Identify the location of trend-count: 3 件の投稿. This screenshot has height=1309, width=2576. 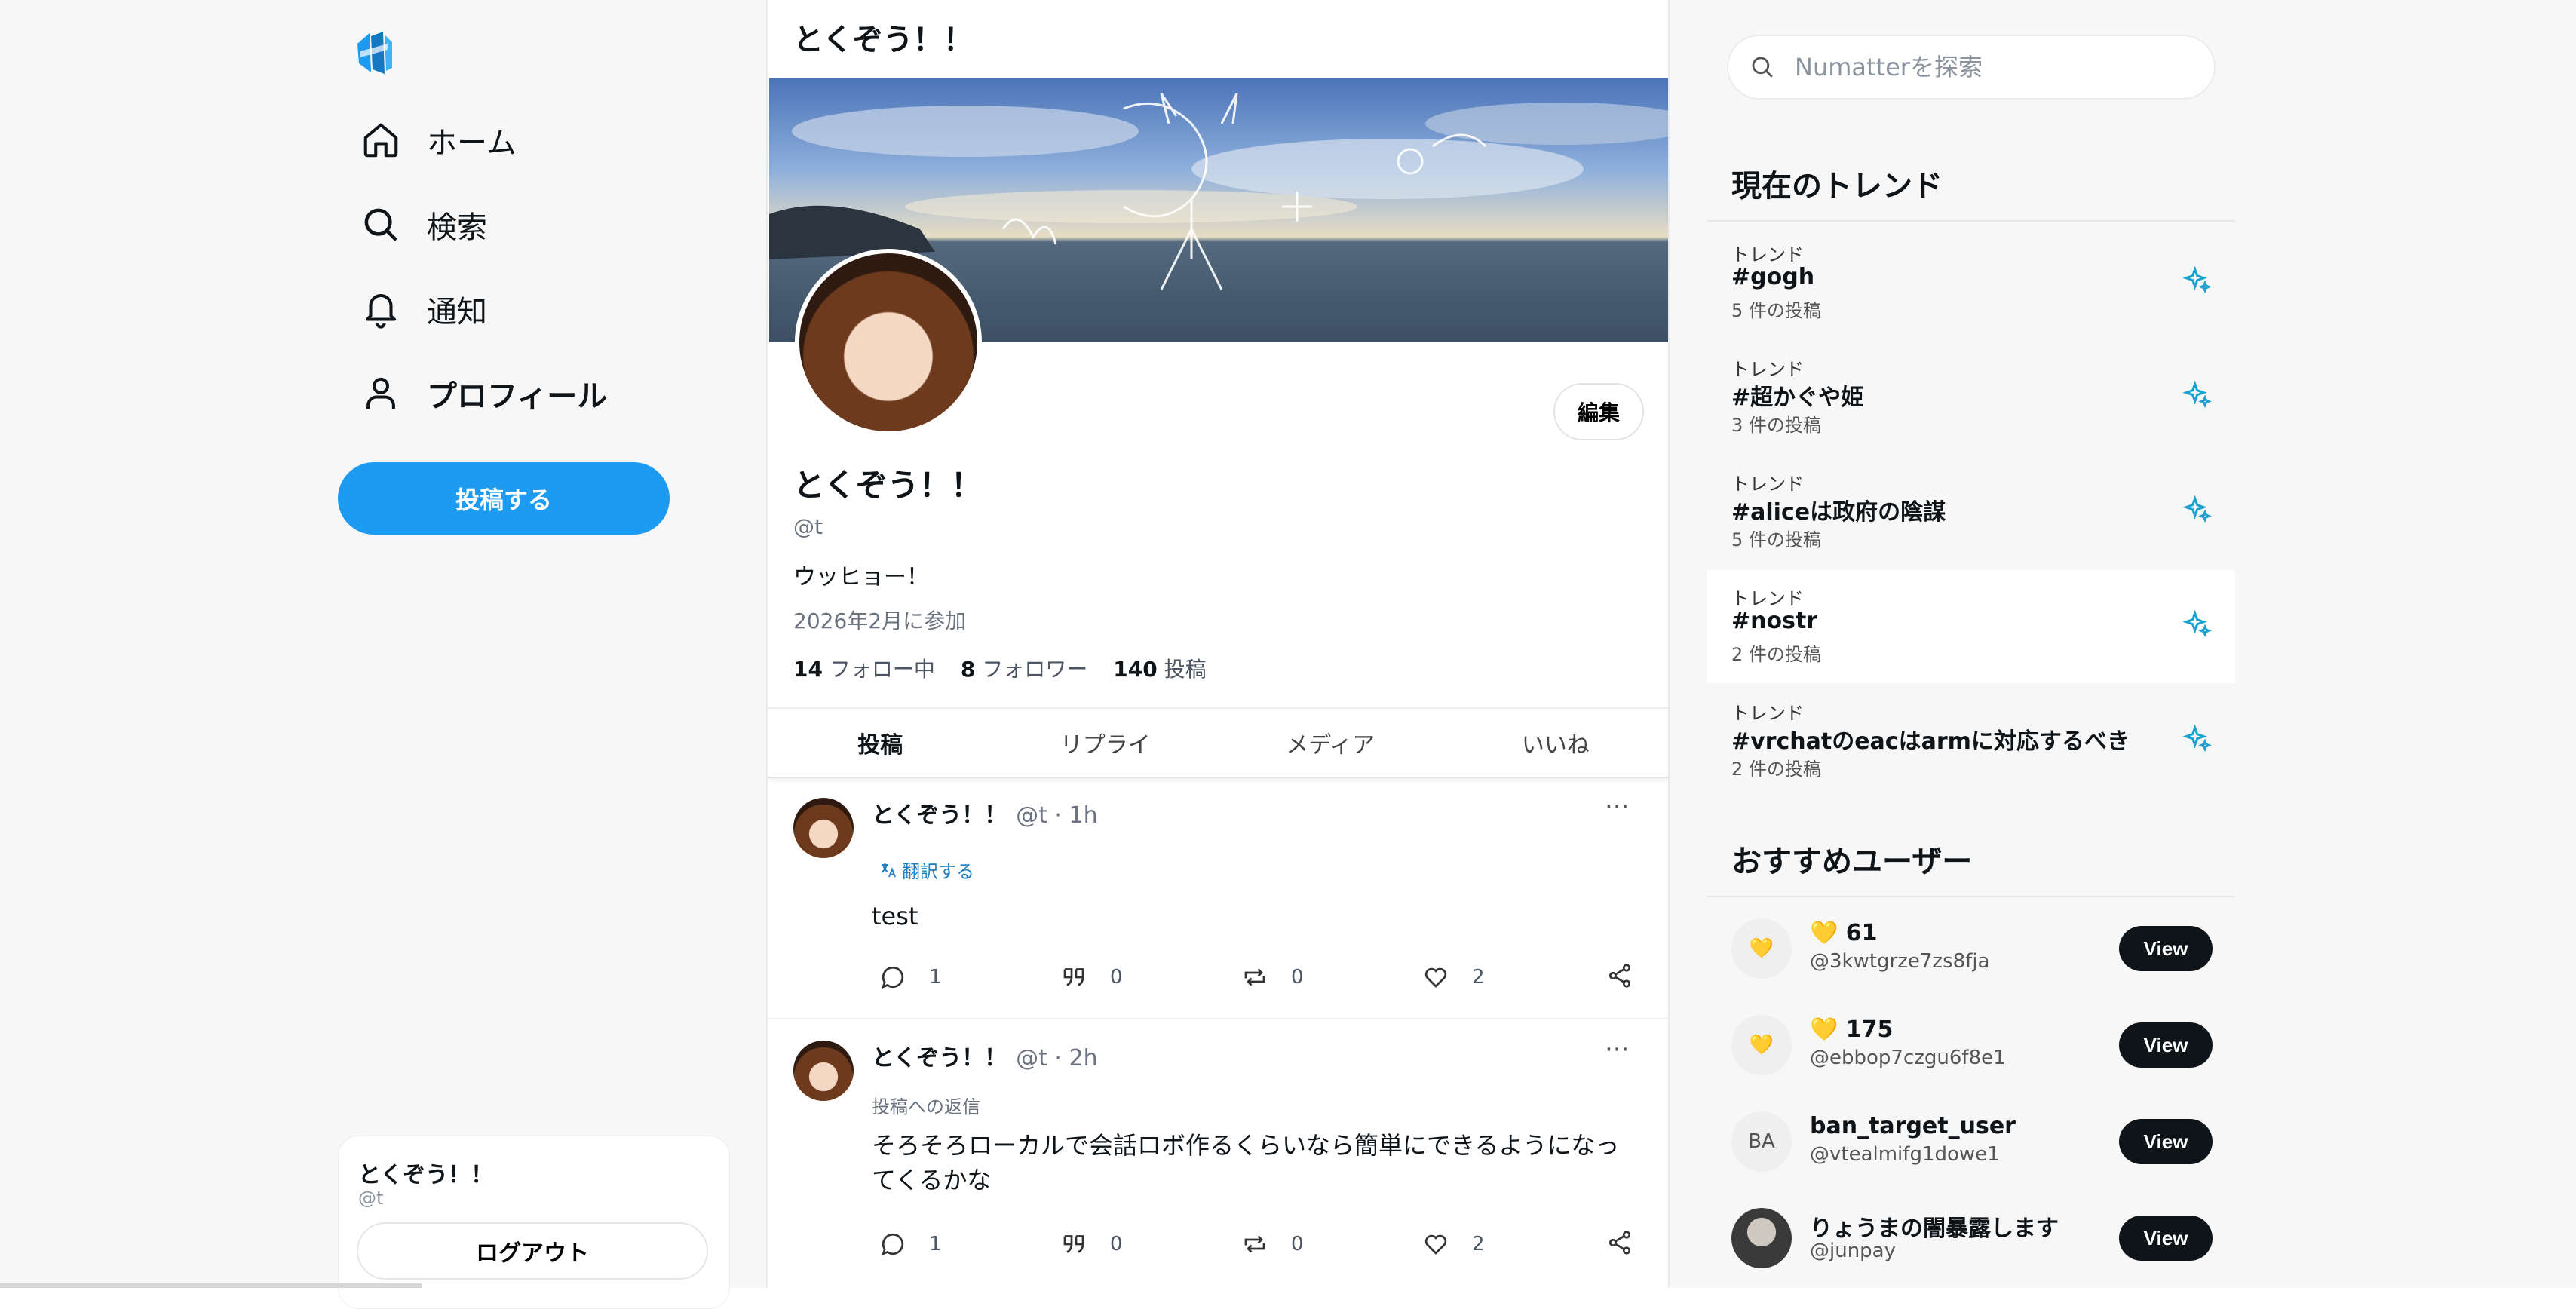
(1776, 425).